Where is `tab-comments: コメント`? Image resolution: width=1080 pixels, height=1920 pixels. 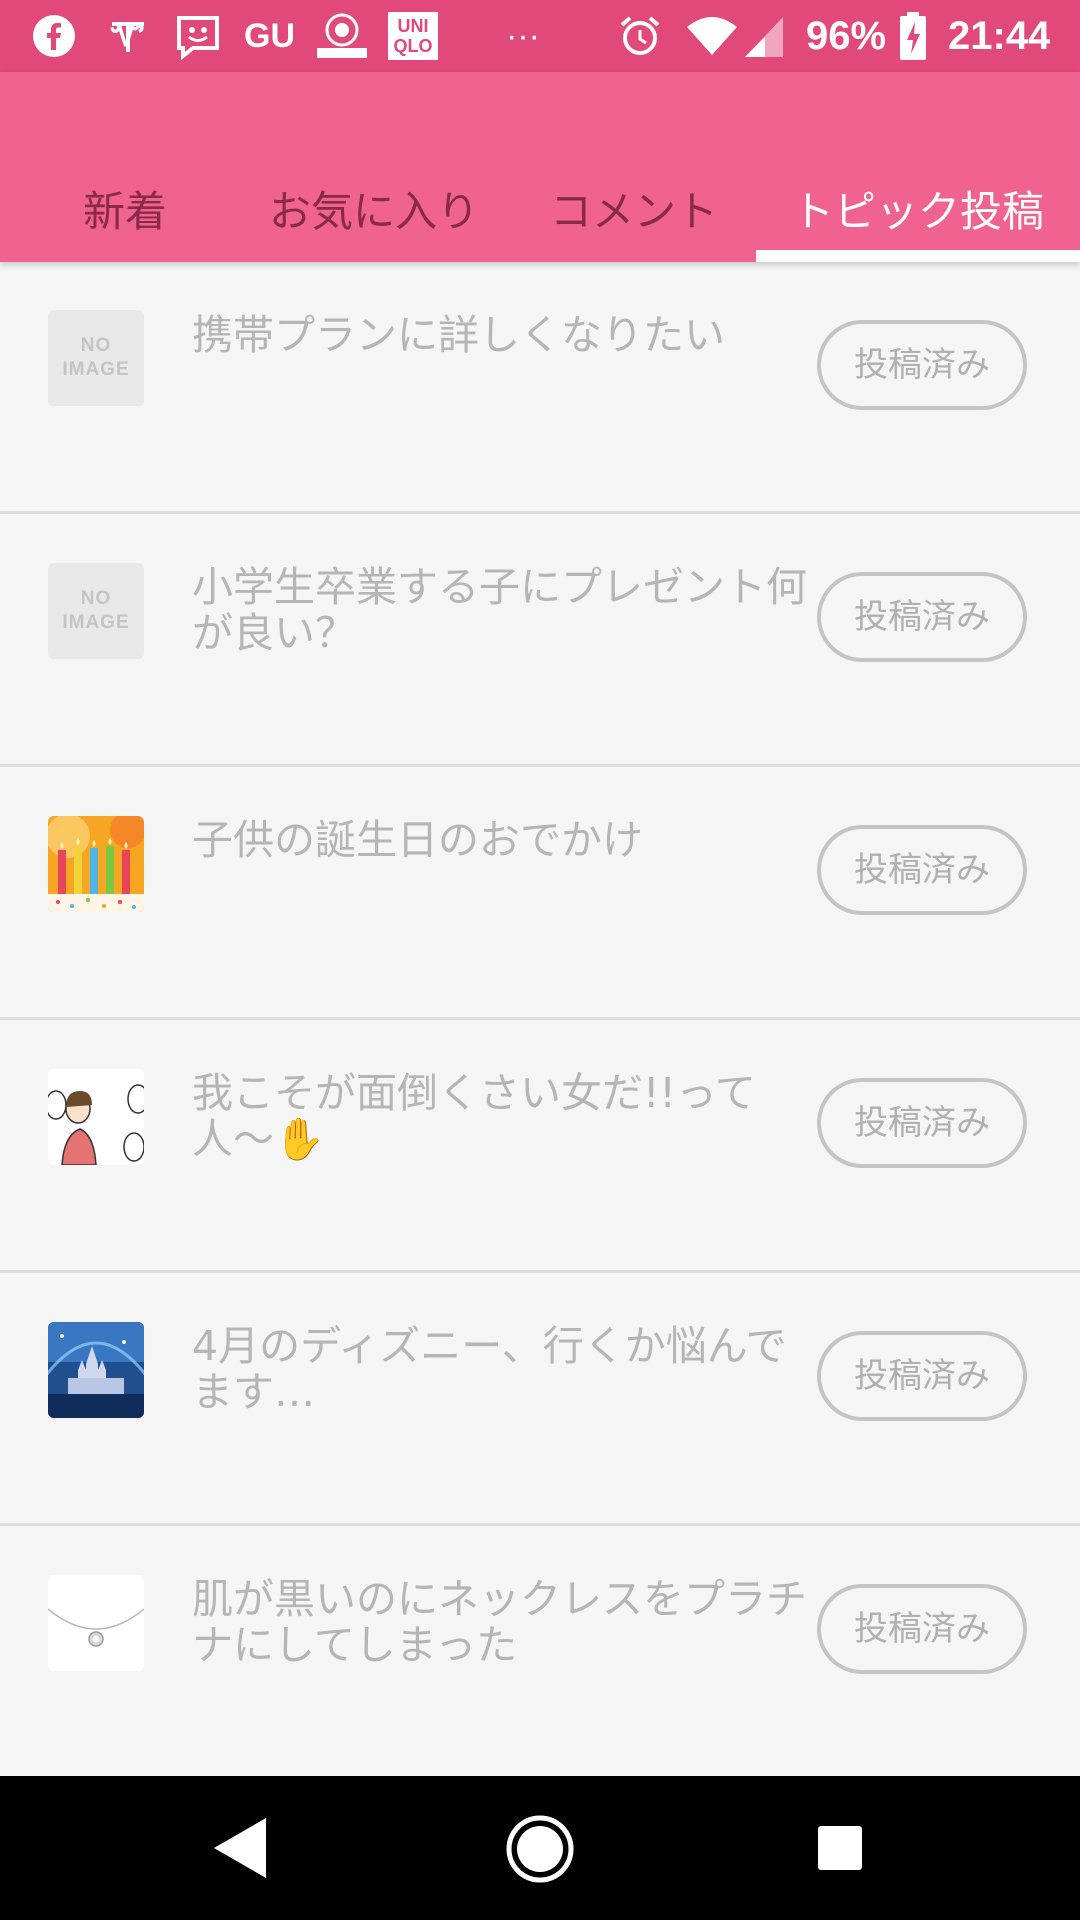 tab-comments: コメント is located at coordinates (634, 212).